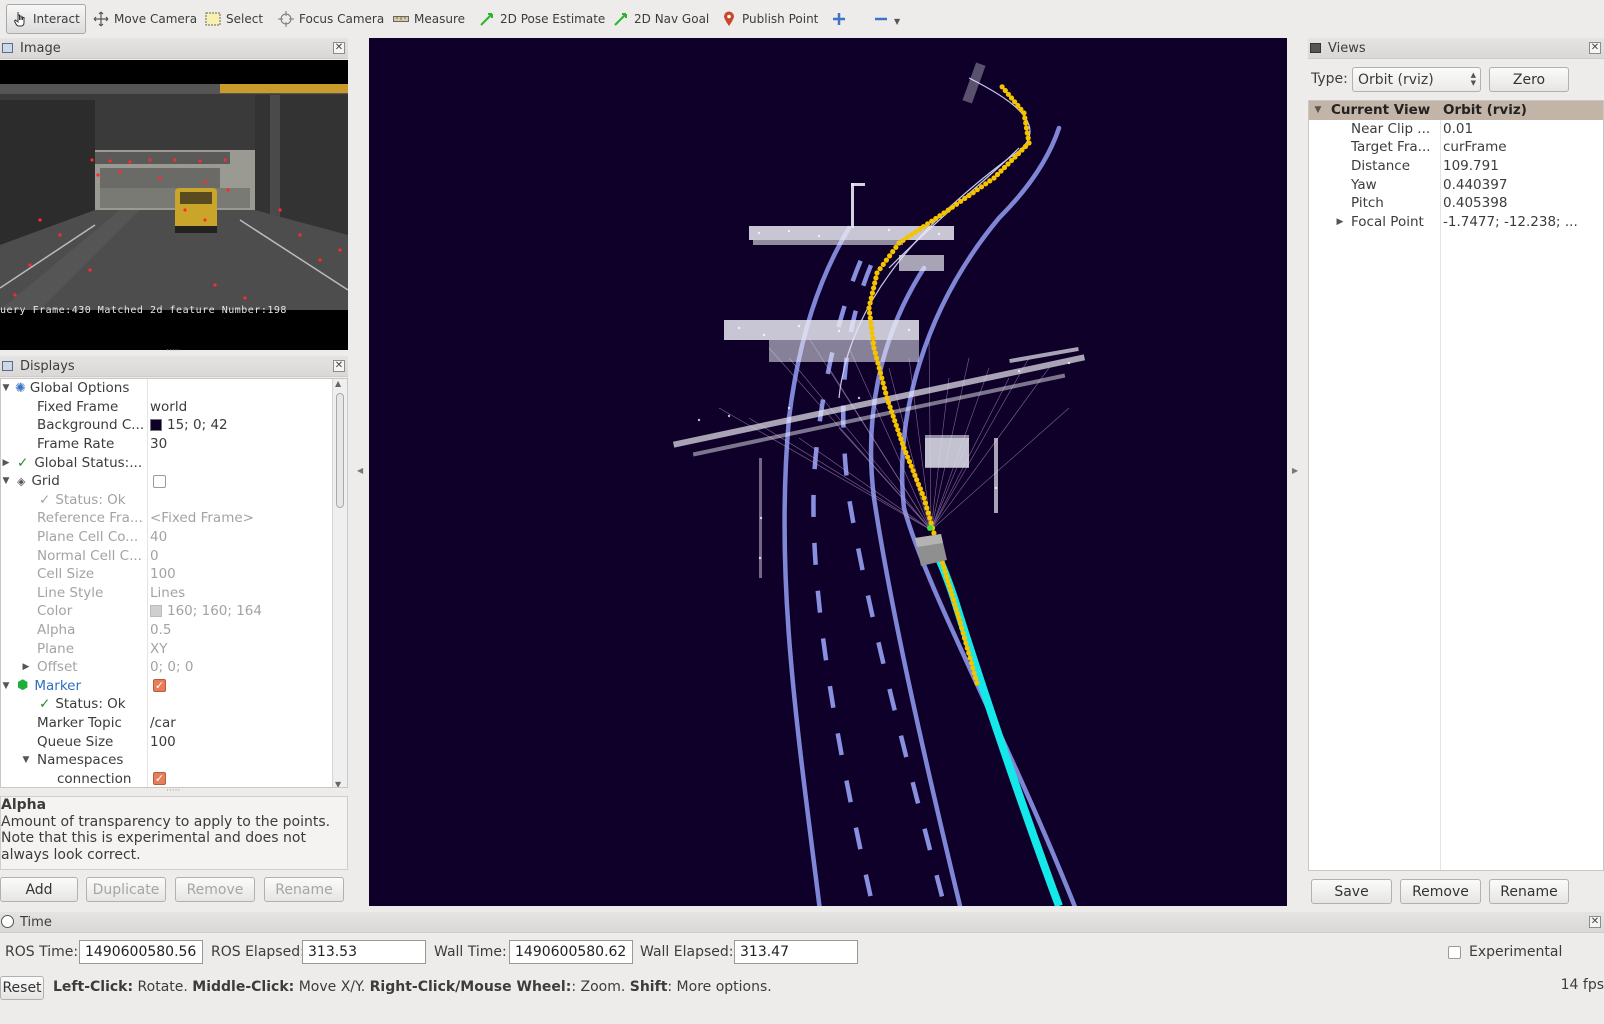 The width and height of the screenshot is (1604, 1024). I want to click on tree-value: world, so click(168, 407).